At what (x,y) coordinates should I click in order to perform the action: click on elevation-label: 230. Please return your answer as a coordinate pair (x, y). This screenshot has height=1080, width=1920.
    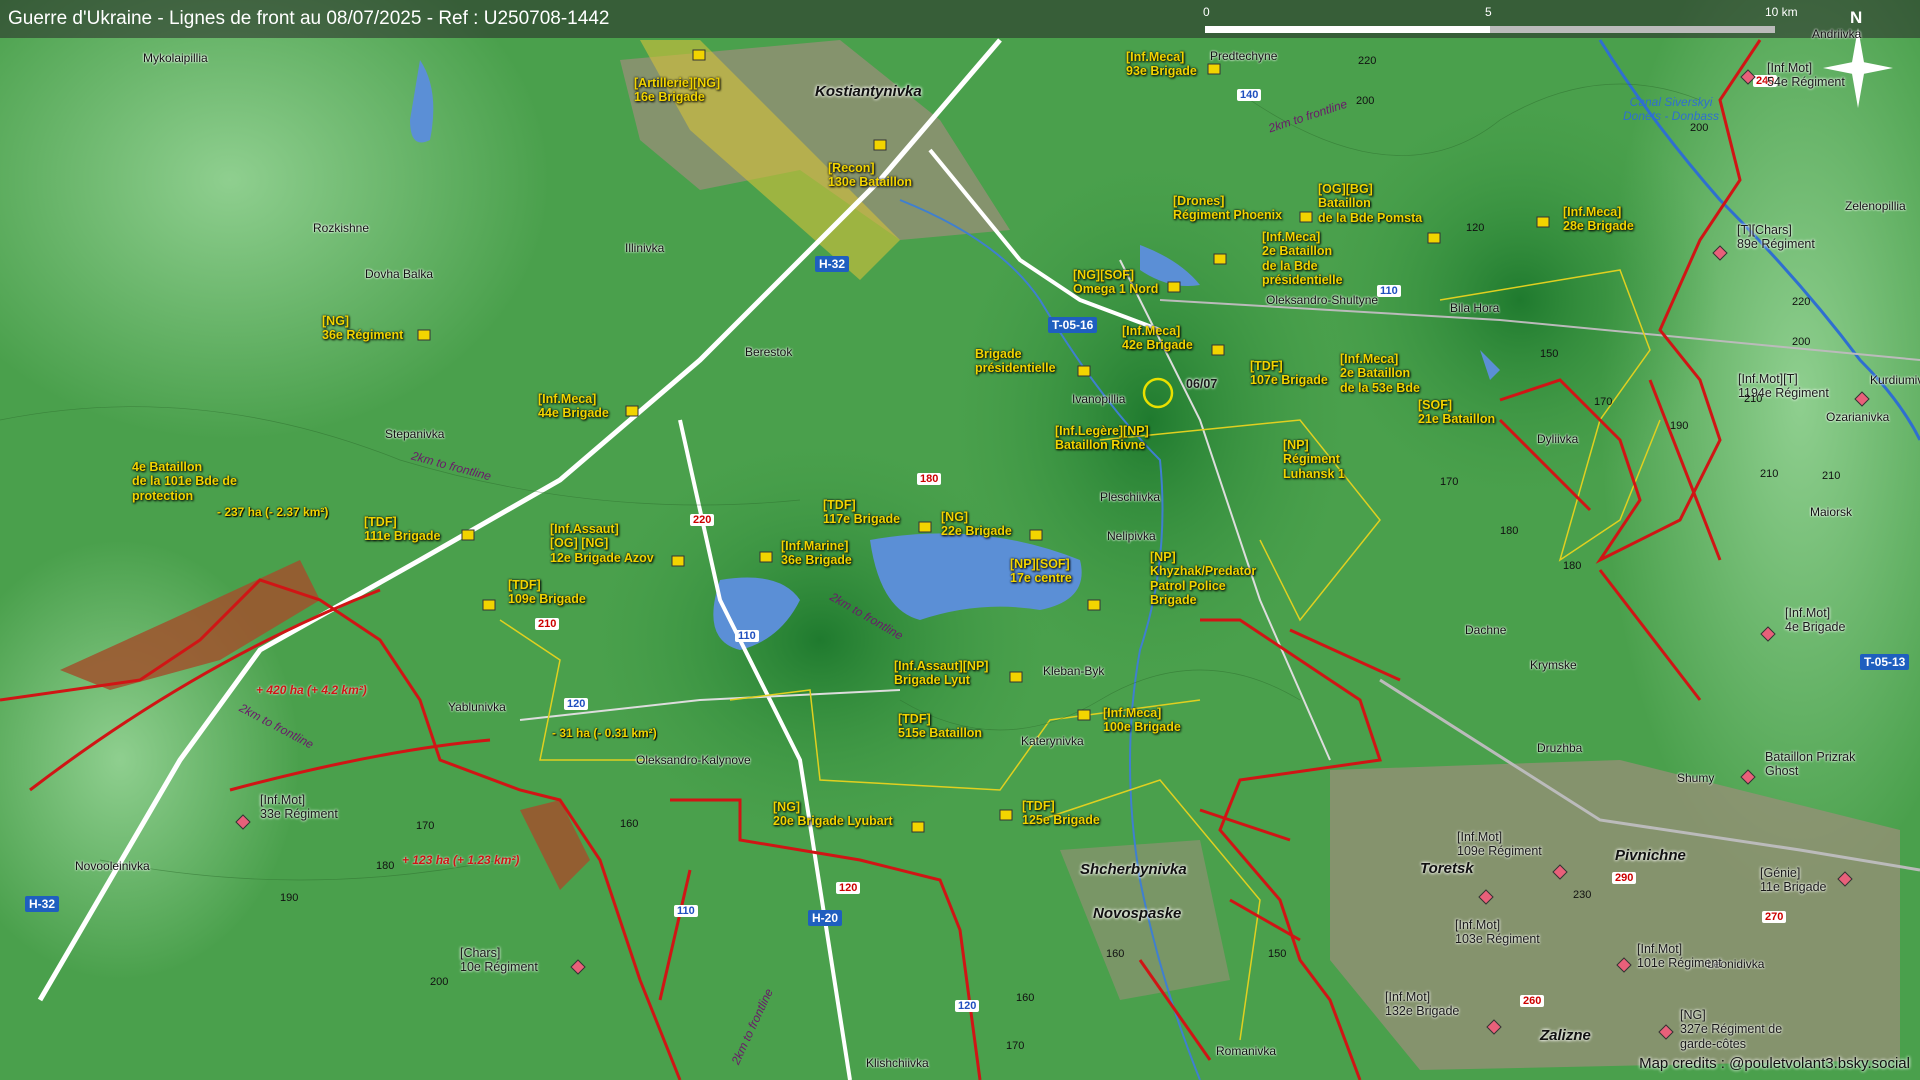
    Looking at the image, I should click on (1582, 895).